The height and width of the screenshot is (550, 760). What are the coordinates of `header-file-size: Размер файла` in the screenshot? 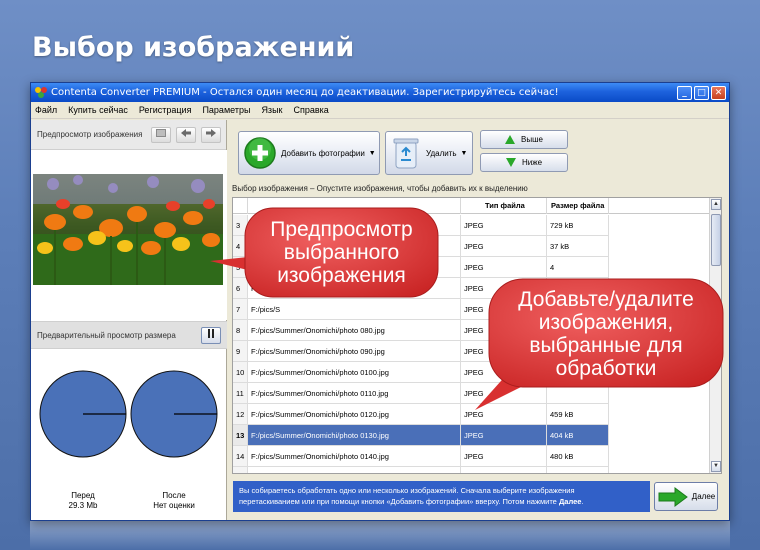 It's located at (578, 206).